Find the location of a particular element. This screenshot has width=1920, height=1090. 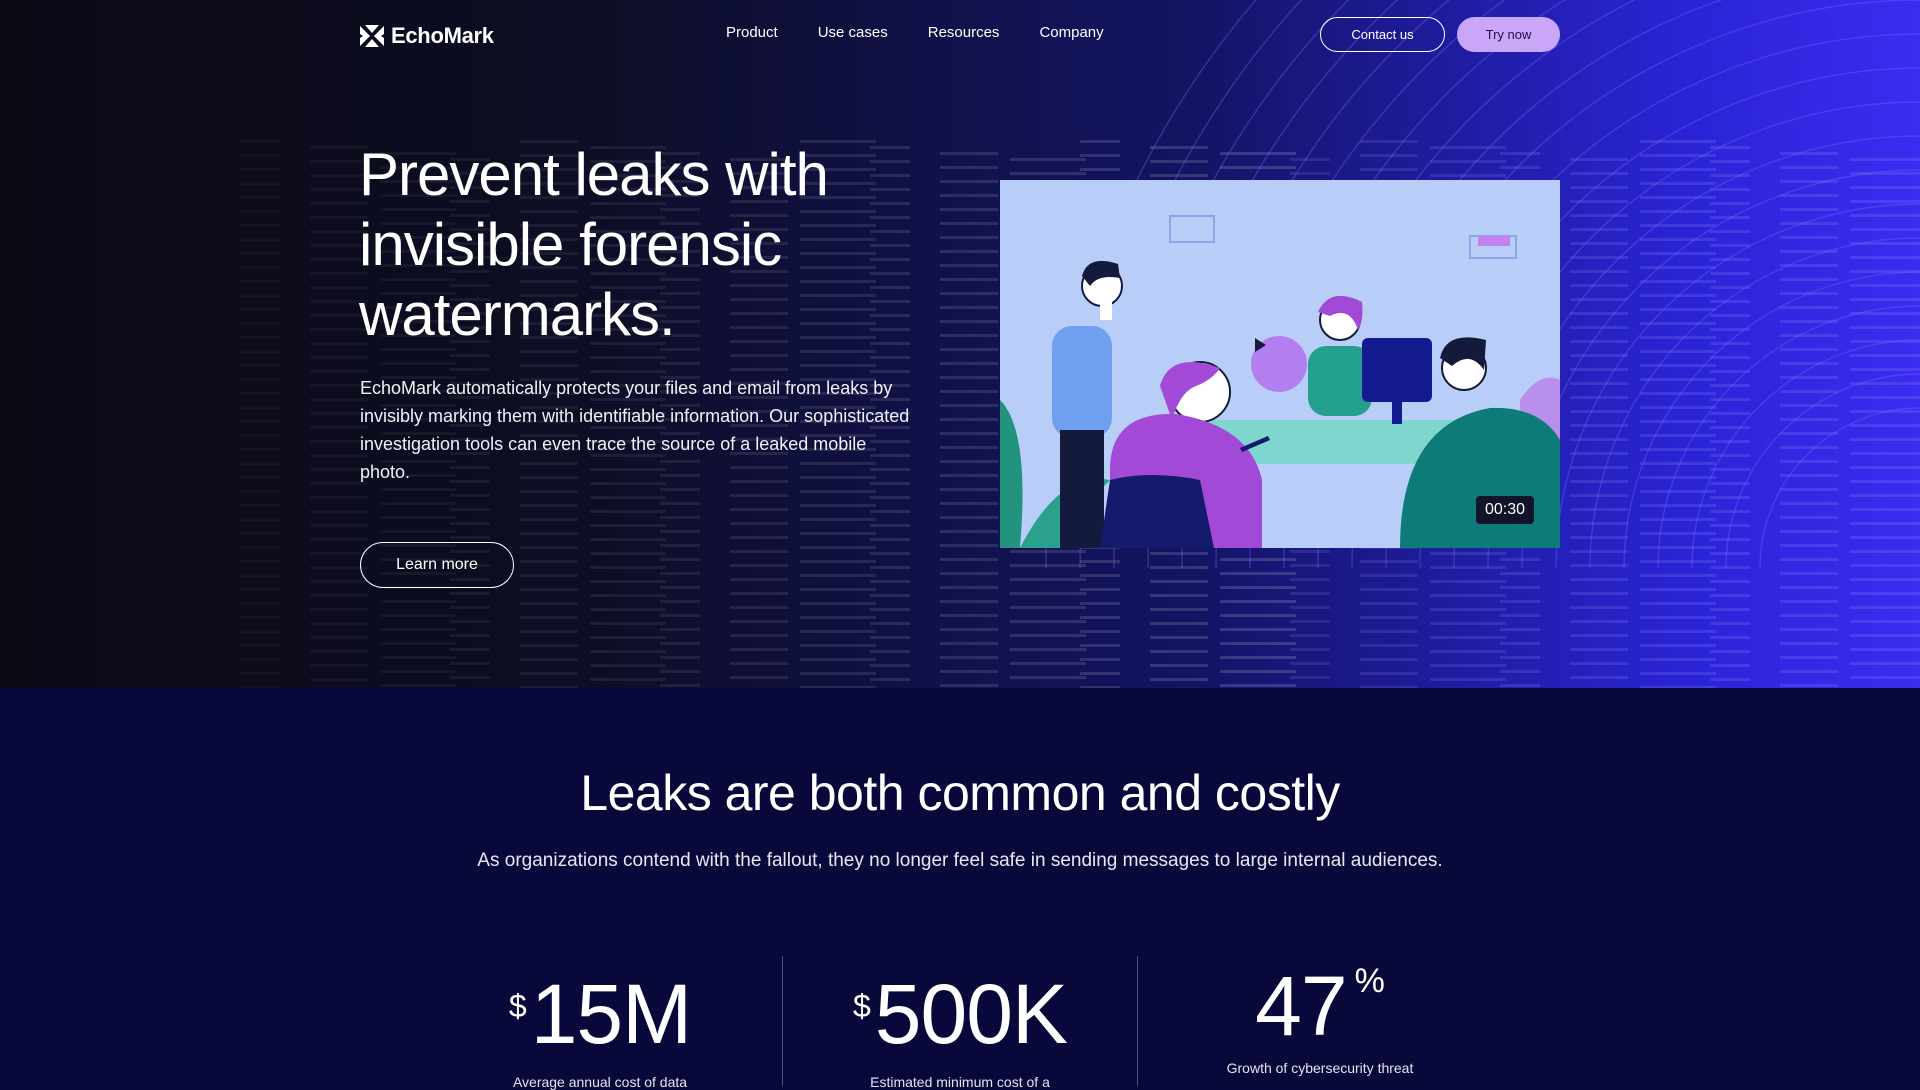

nav-link-product: Product is located at coordinates (752, 32).